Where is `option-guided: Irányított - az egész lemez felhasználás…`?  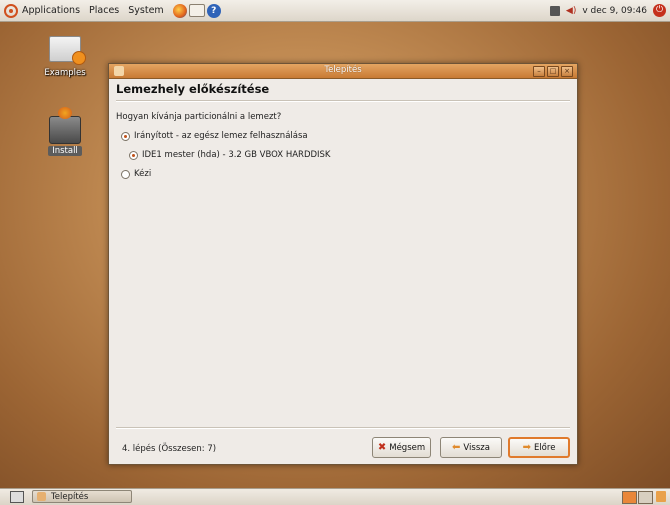
option-guided: Irányított - az egész lemez felhasználás… is located at coordinates (349, 136).